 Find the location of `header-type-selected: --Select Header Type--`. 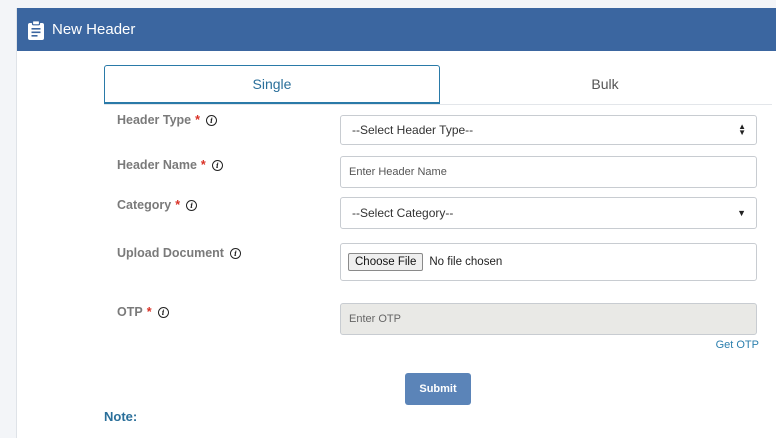

header-type-selected: --Select Header Type-- is located at coordinates (413, 130).